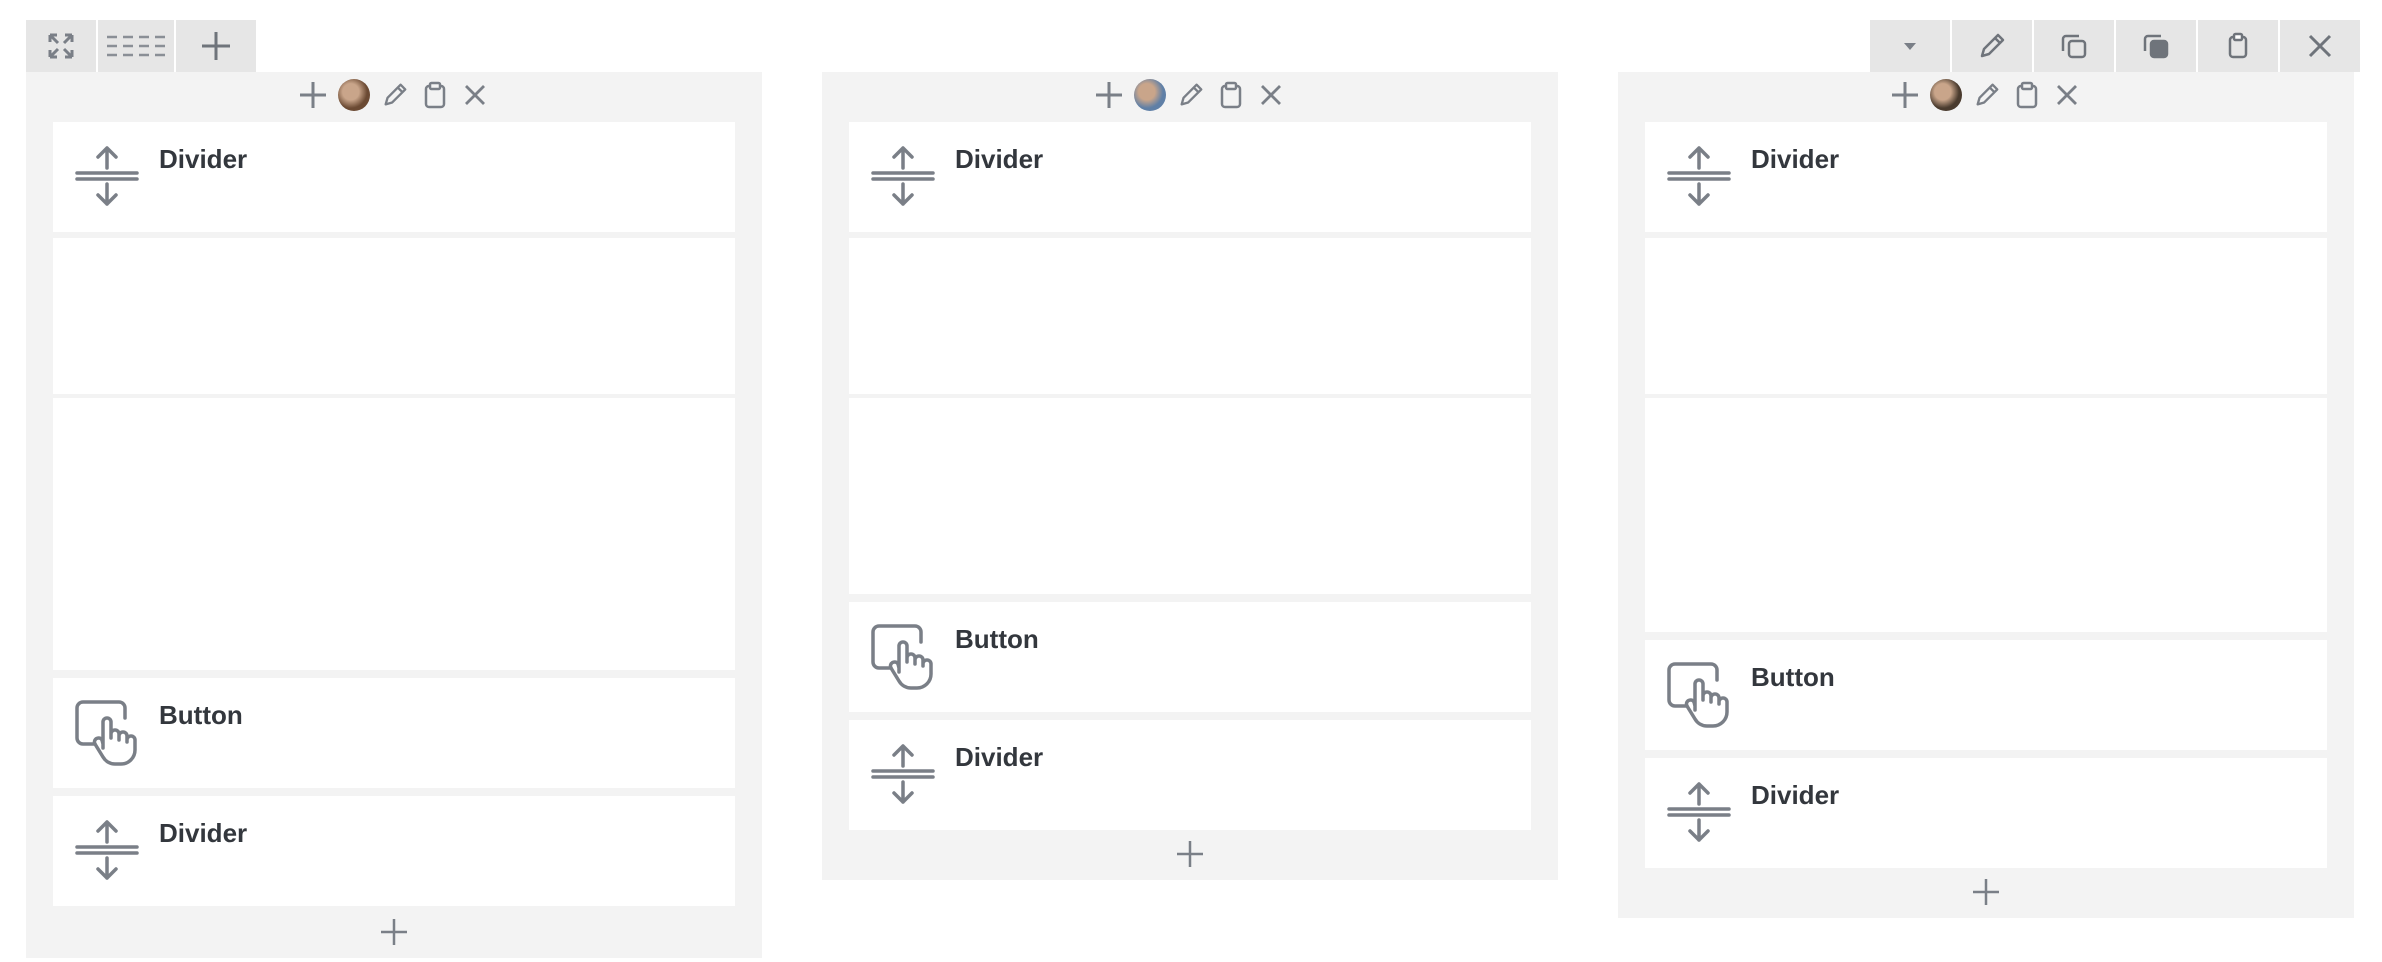 The image size is (2382, 962). I want to click on chevron-down-icon, so click(1910, 46).